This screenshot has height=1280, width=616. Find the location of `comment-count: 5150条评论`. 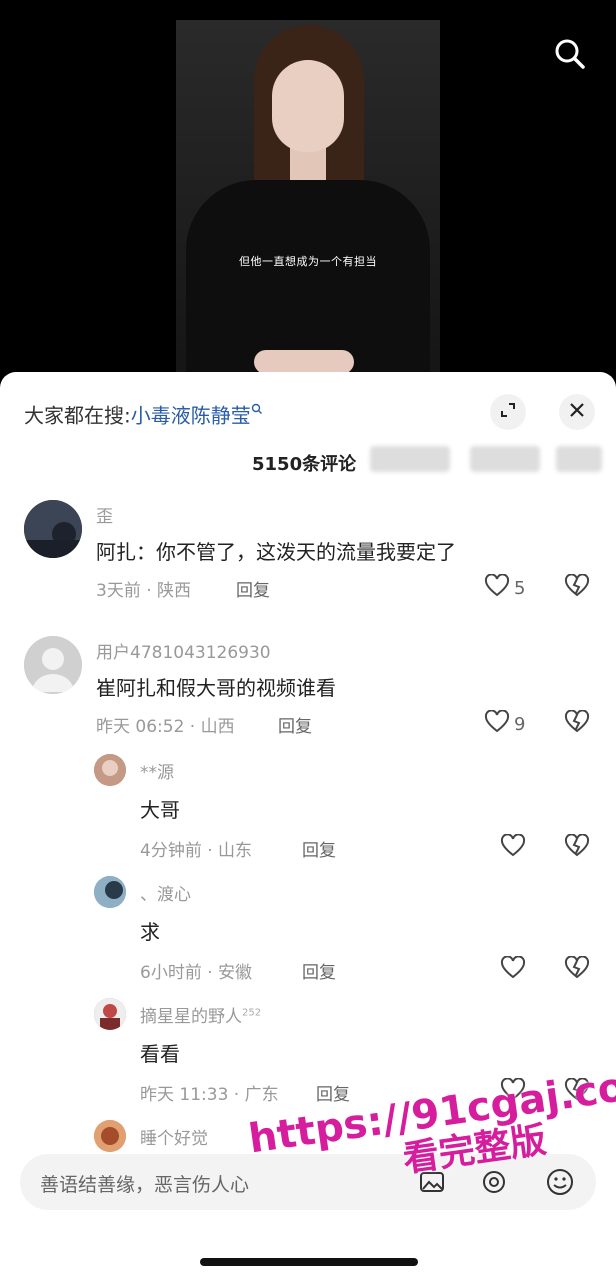

comment-count: 5150条评论 is located at coordinates (304, 464).